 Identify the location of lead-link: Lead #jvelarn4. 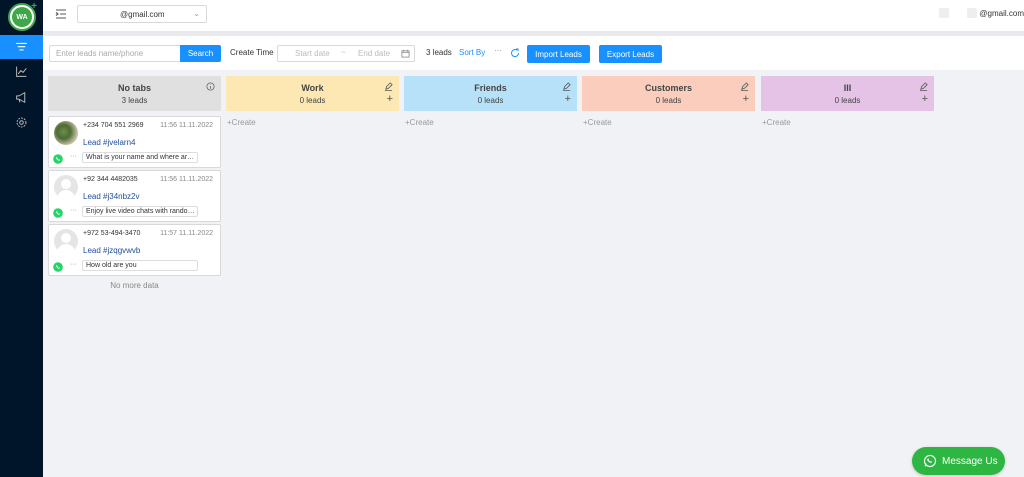
(109, 142).